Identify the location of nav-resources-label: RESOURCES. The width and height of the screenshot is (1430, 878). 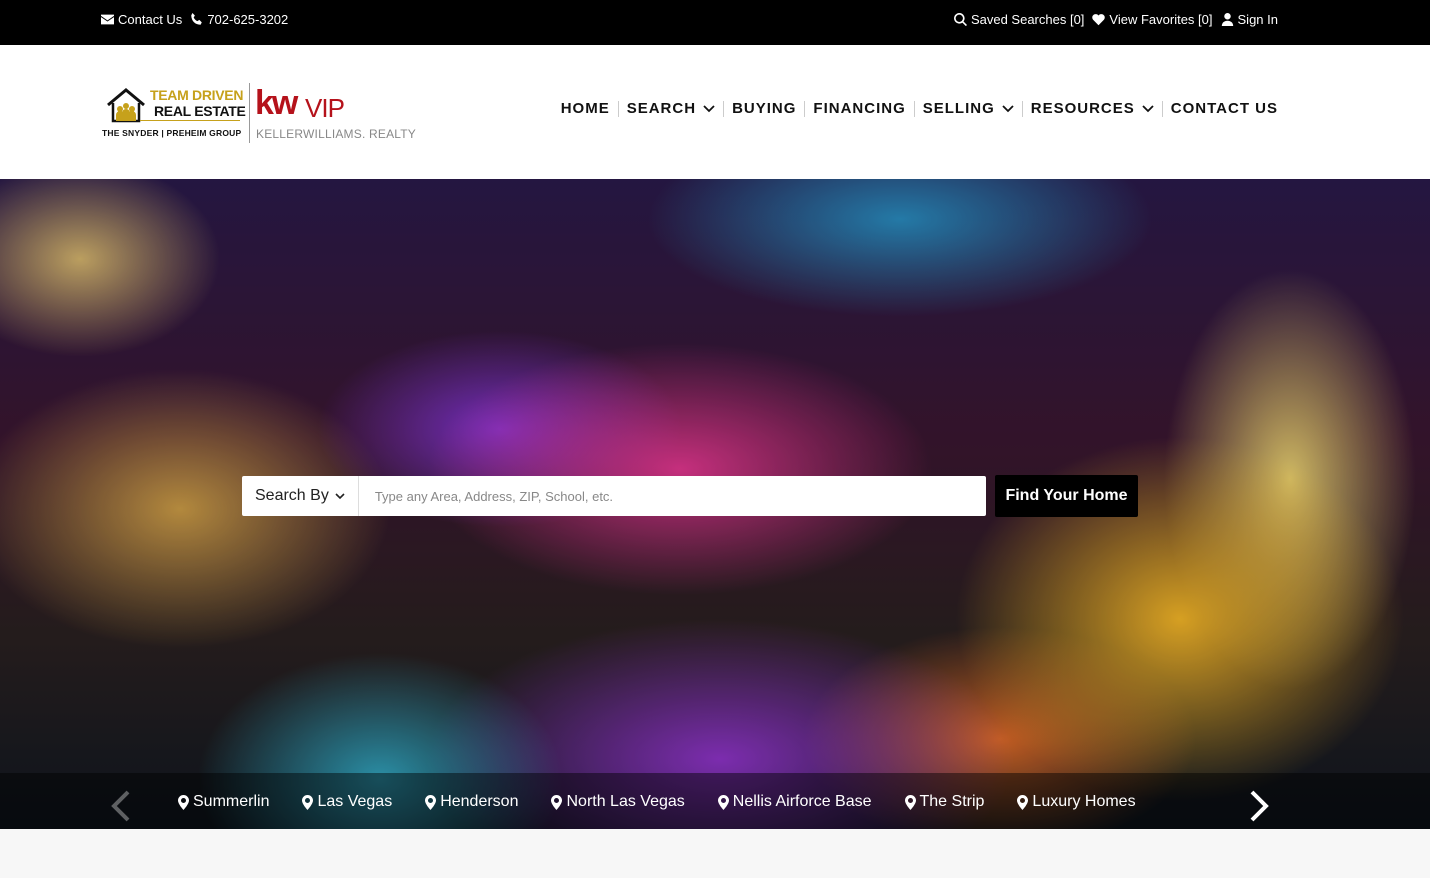
(1082, 108).